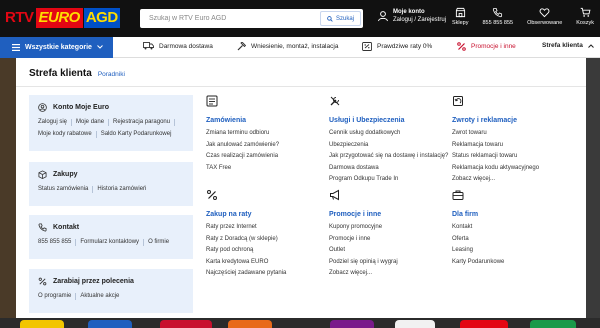  Describe the element at coordinates (478, 214) in the screenshot. I see `column-business-title: Dla firm` at that location.